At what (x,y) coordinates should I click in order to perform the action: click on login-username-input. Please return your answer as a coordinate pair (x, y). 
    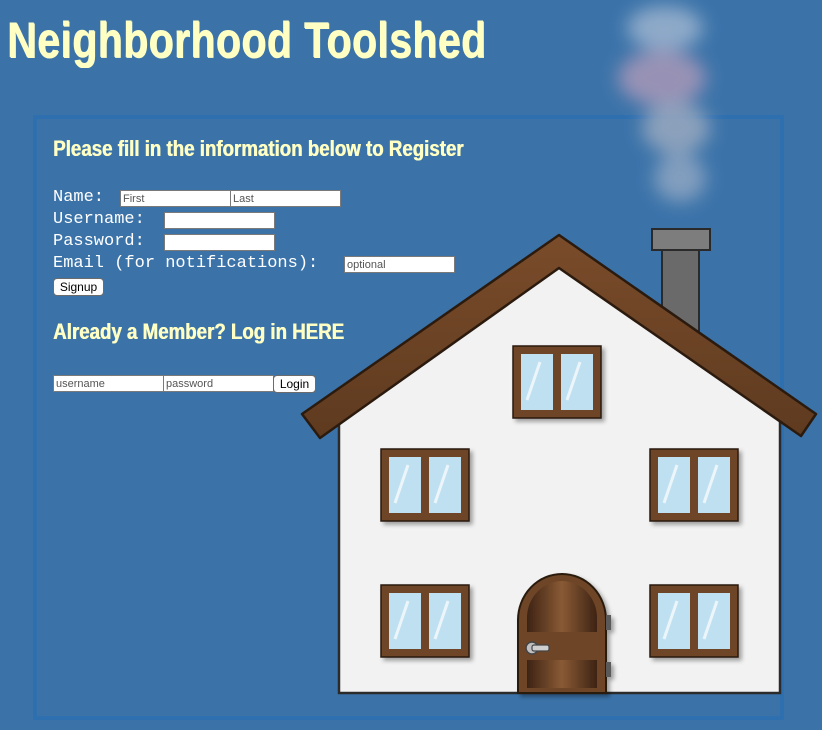
    Looking at the image, I should click on (108, 383).